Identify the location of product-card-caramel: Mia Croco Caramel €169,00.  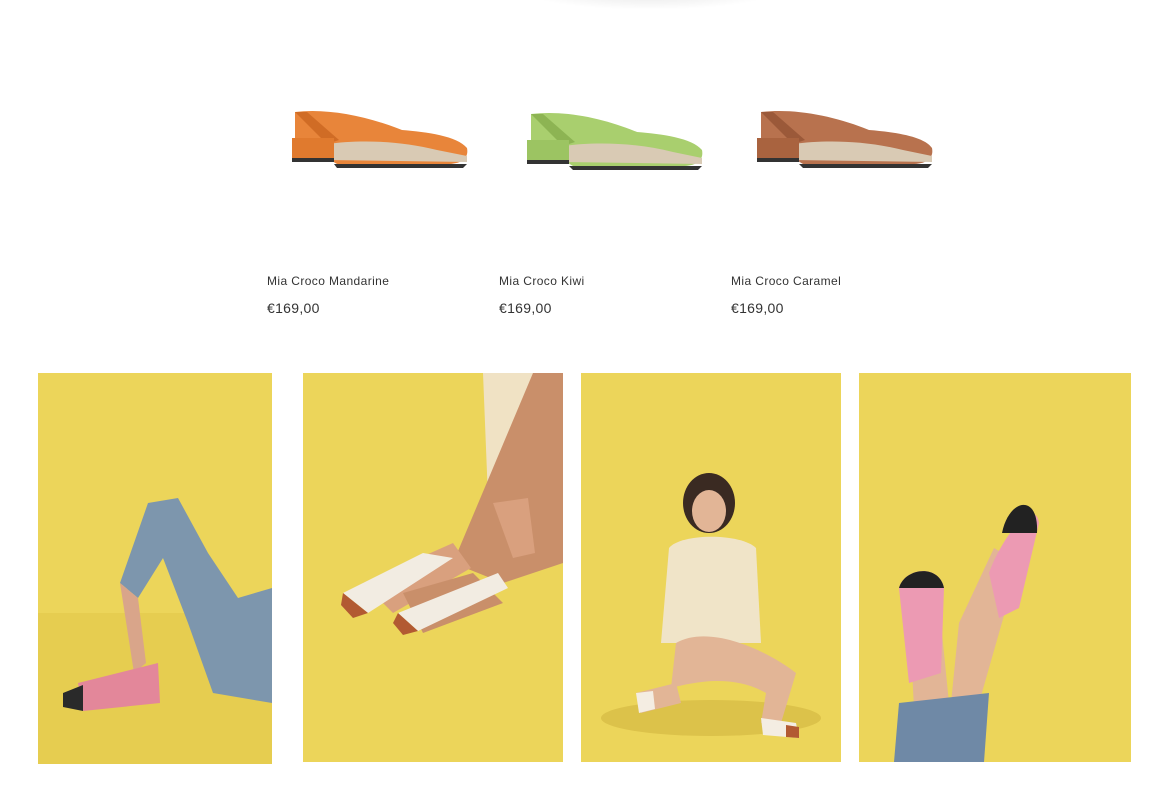
(841, 188).